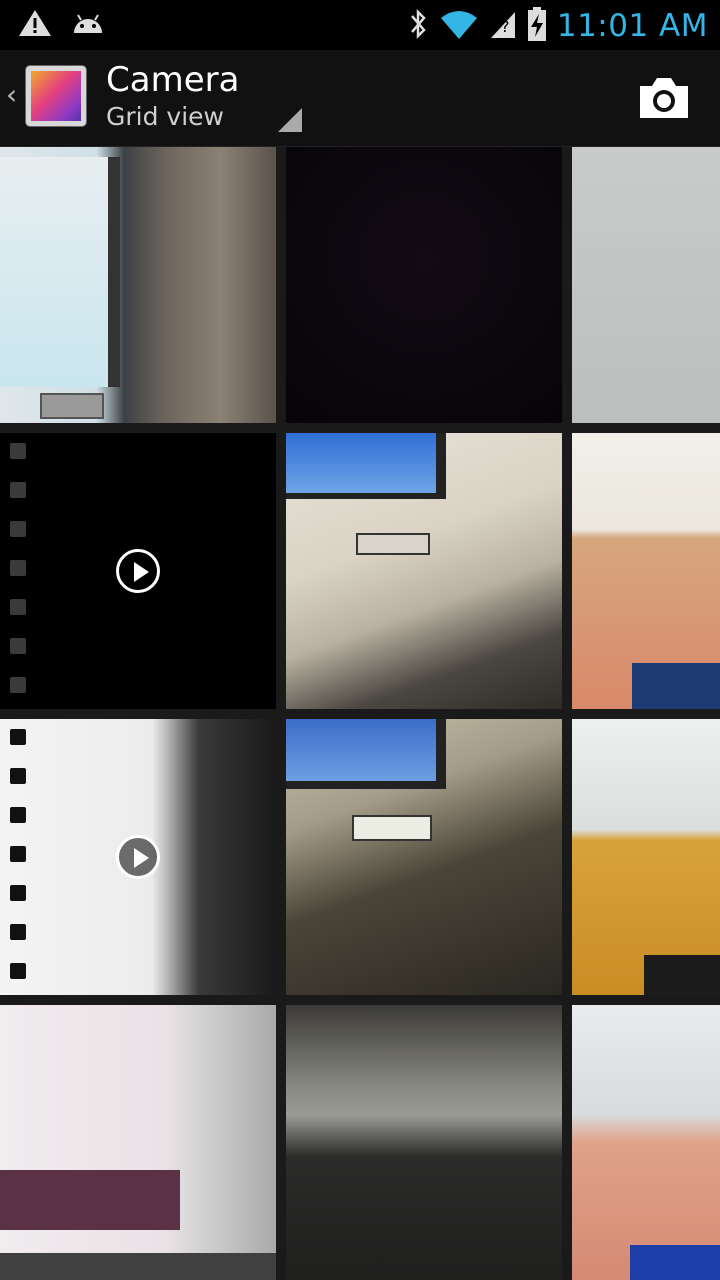 This screenshot has width=720, height=1280. What do you see at coordinates (35, 25) in the screenshot?
I see `warning-icon` at bounding box center [35, 25].